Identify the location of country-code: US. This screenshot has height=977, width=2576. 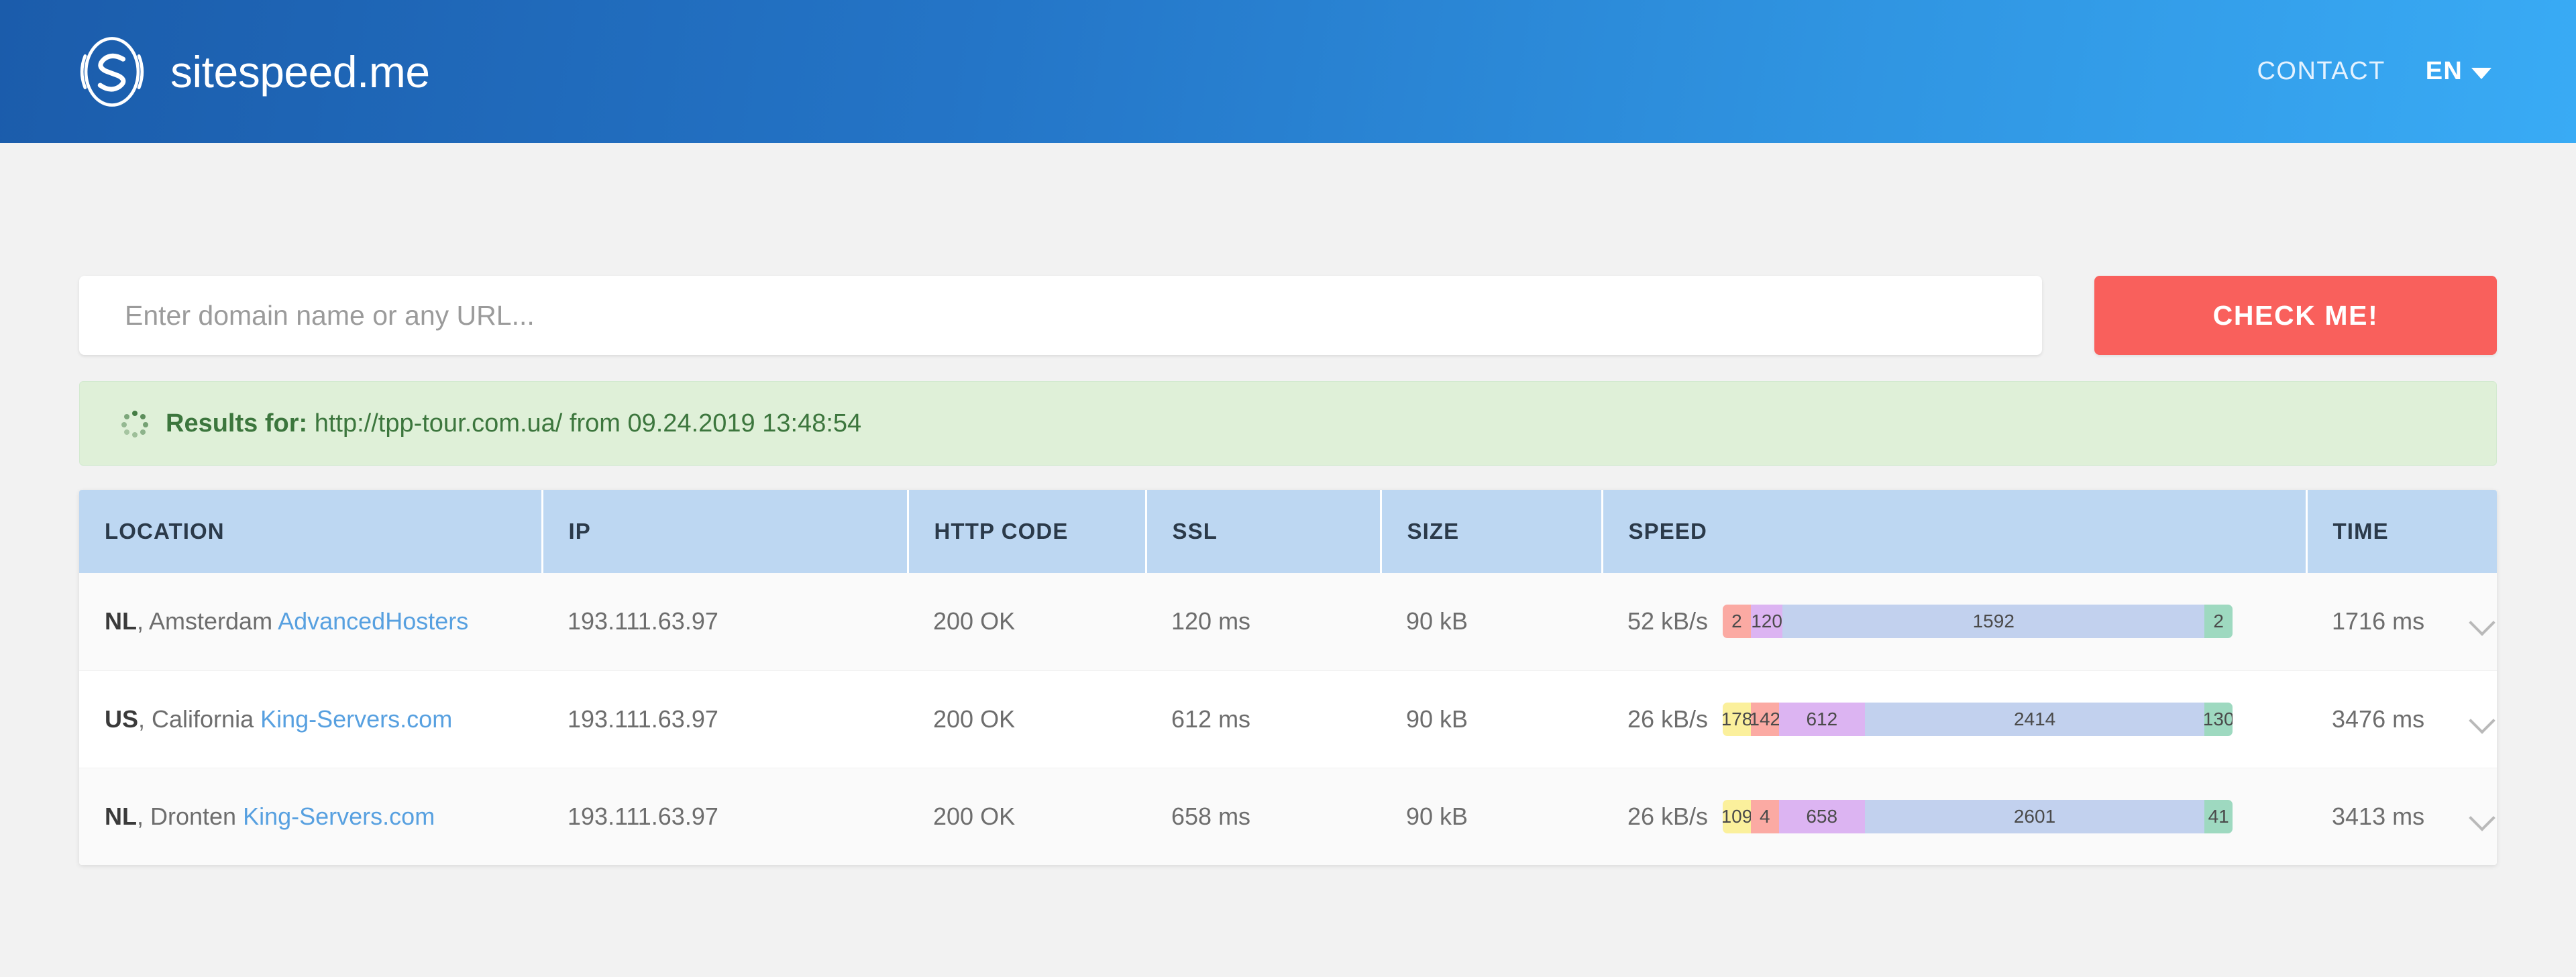
(122, 719).